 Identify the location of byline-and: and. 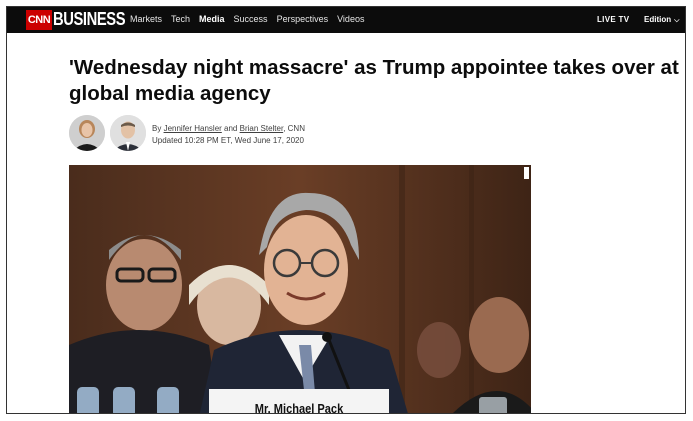
(230, 128).